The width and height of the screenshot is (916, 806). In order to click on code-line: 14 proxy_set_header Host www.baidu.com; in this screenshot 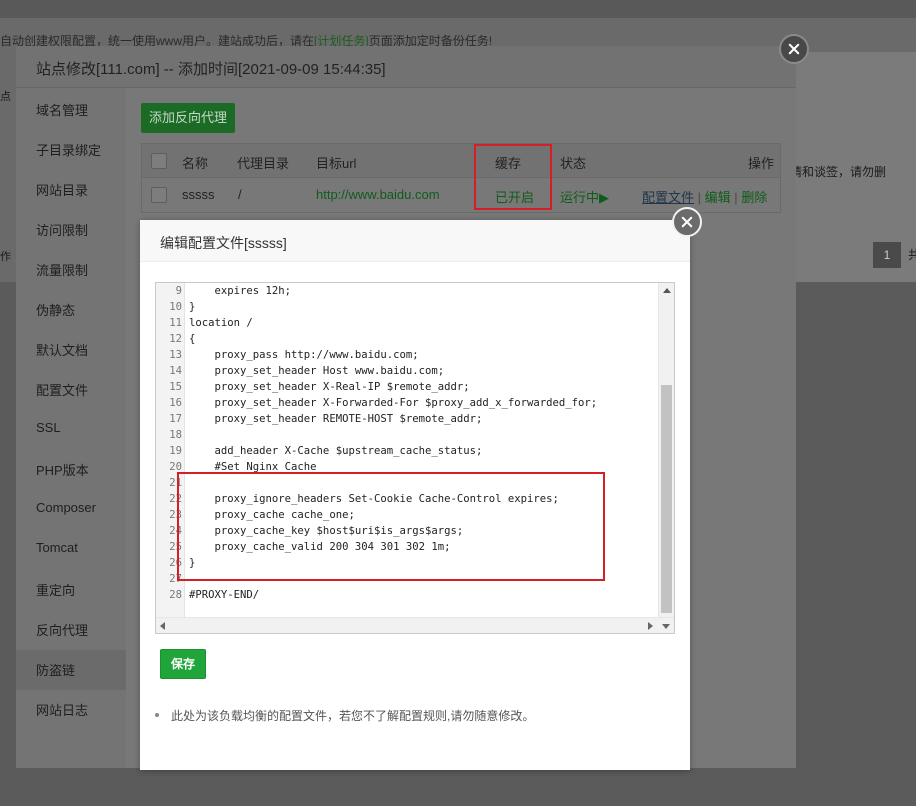, I will do `click(407, 371)`.